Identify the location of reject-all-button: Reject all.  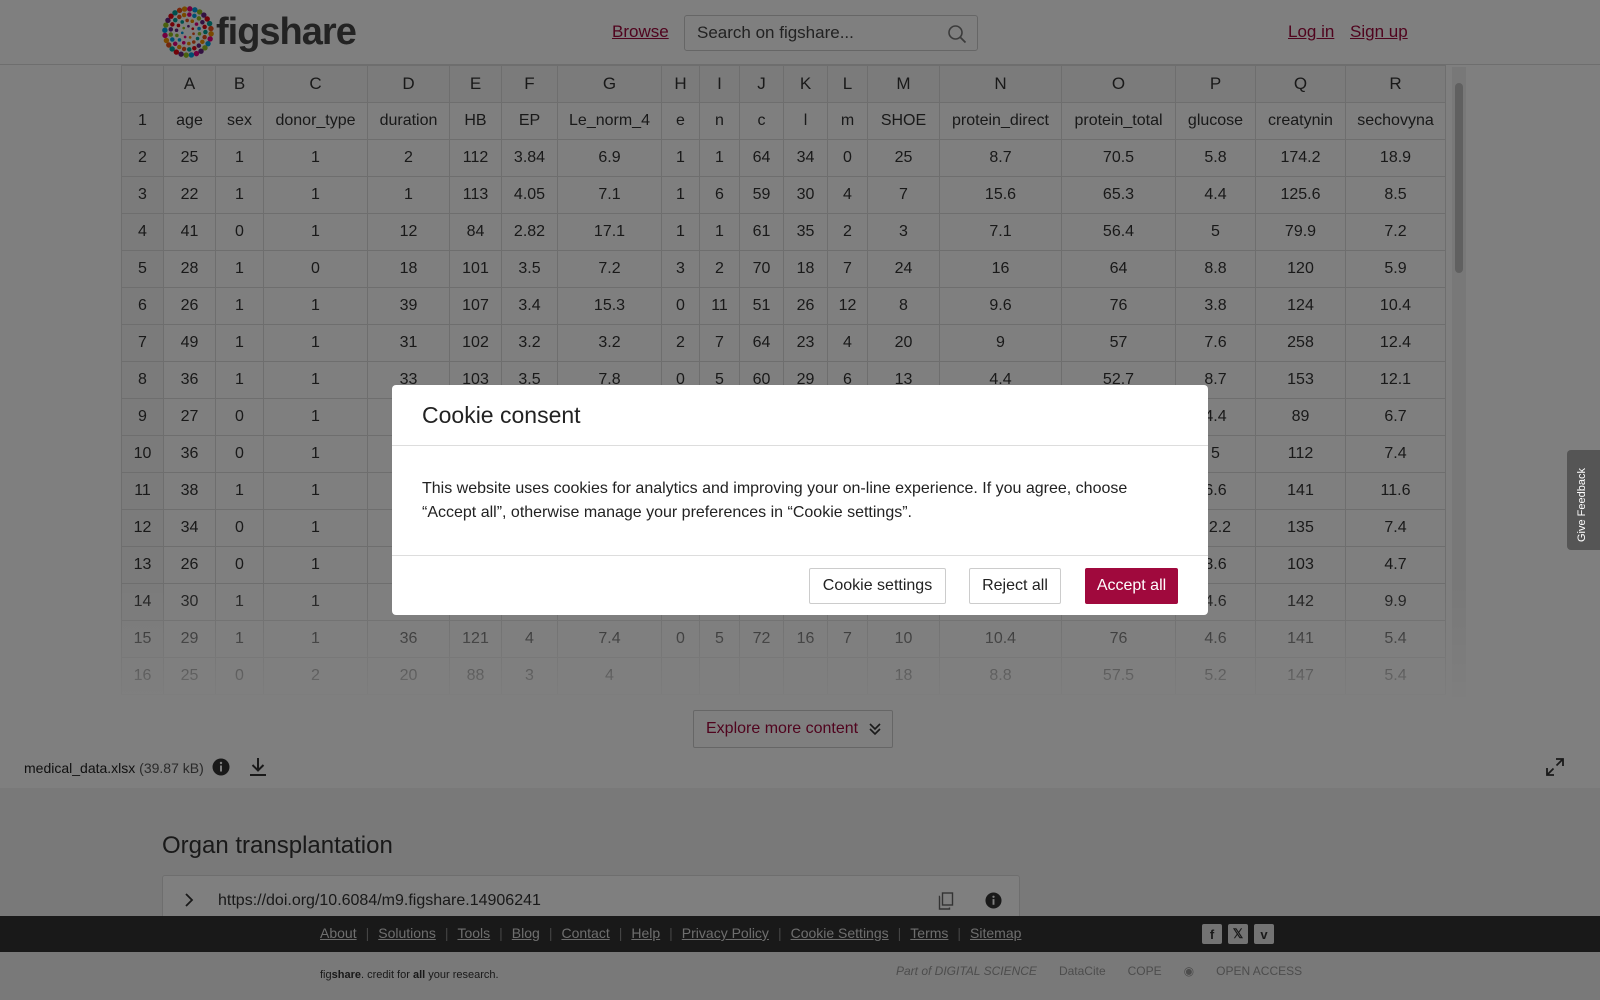
(1015, 586).